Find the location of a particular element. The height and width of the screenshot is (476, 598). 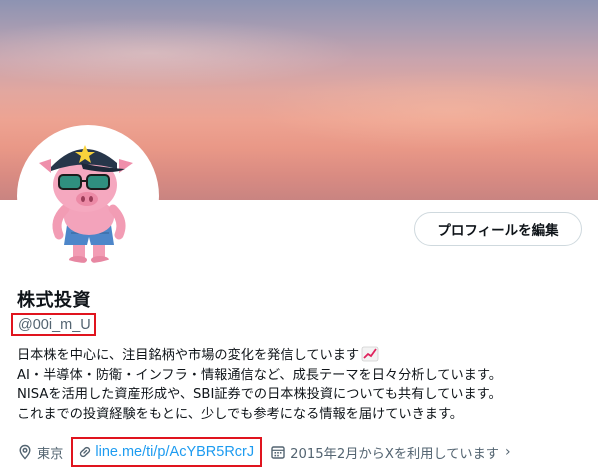

location-item: 東京 is located at coordinates (40, 452).